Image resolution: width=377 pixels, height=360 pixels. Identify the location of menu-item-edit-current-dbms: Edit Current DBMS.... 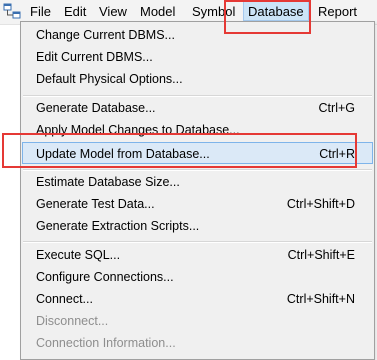
(197, 57).